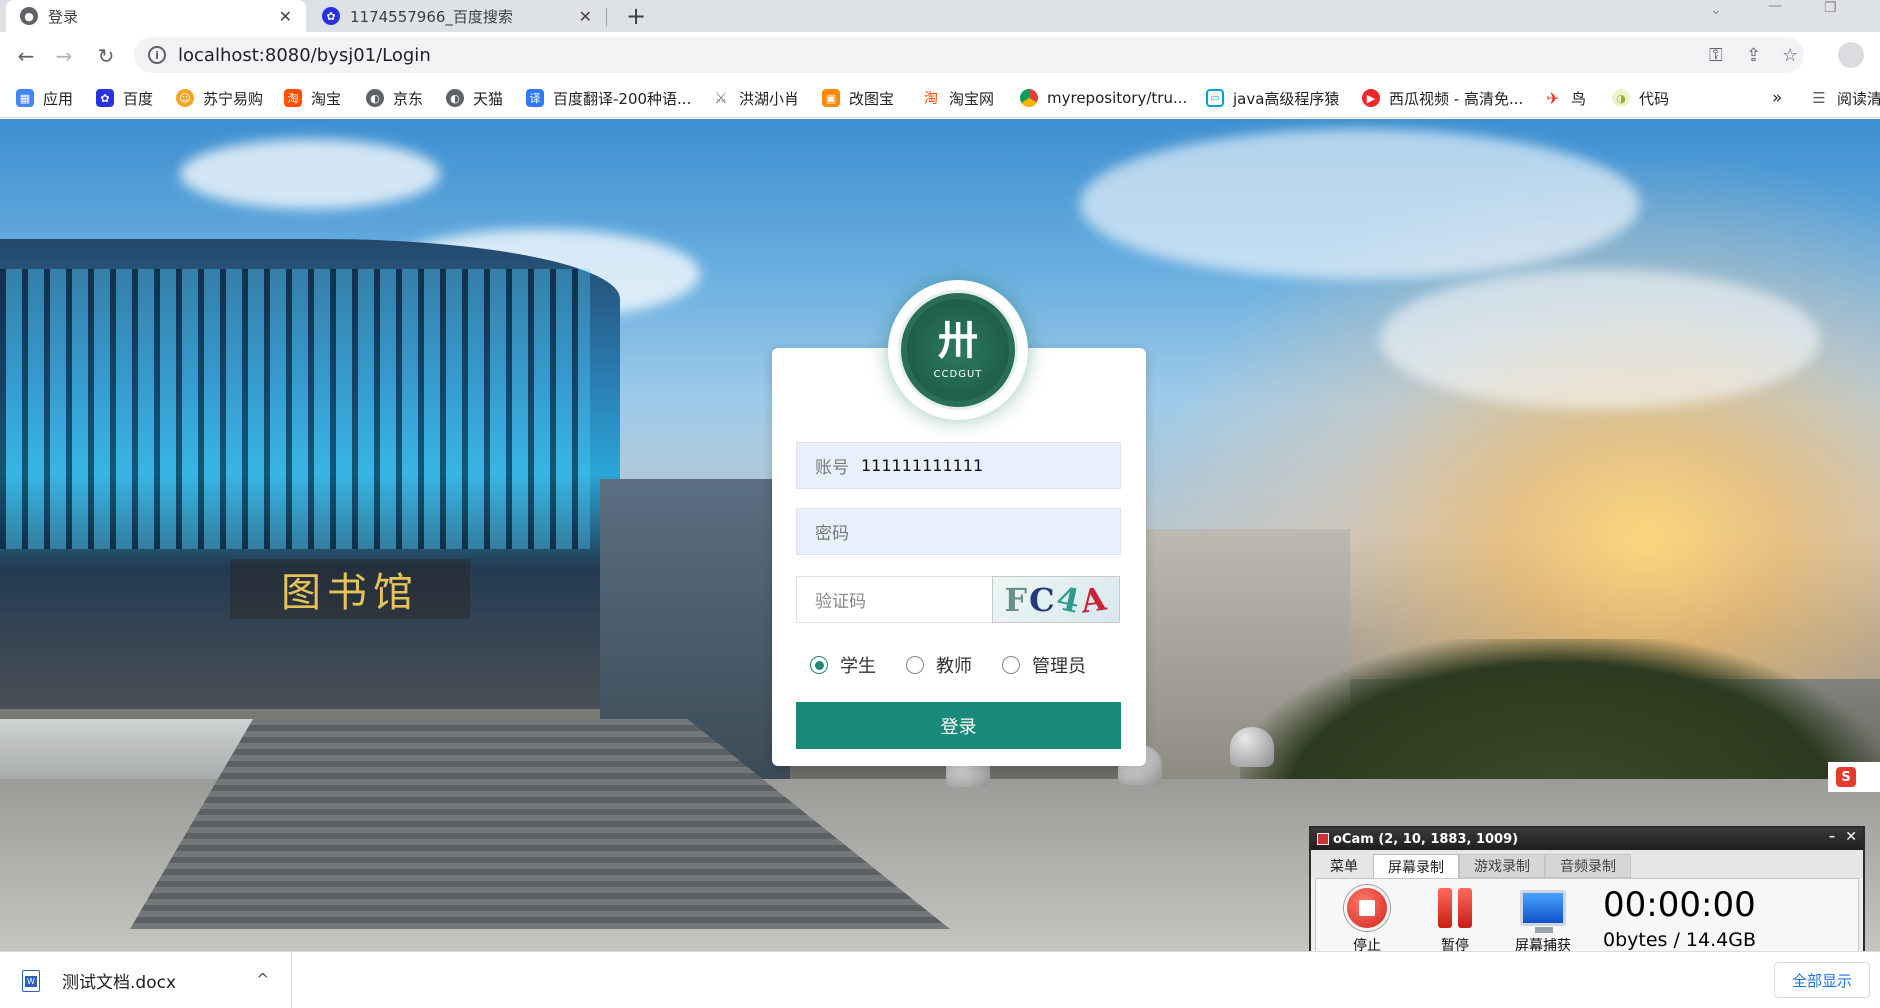 The width and height of the screenshot is (1880, 1008). I want to click on forward-button: →, so click(64, 56).